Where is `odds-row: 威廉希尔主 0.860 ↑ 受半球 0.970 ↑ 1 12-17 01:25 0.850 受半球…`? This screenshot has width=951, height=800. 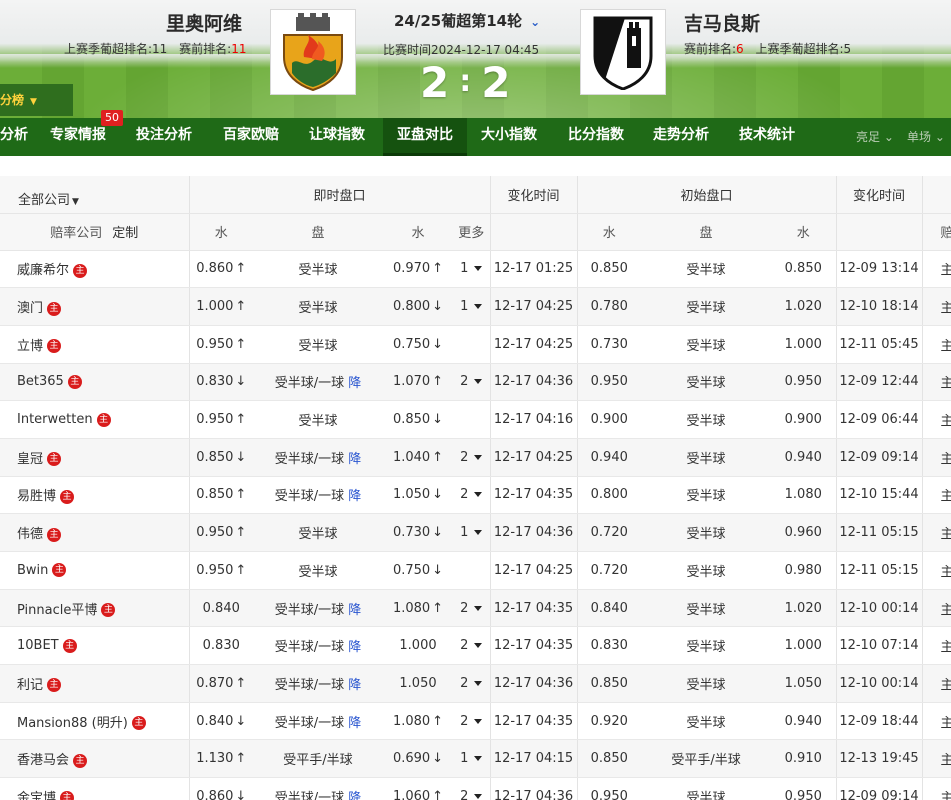 odds-row: 威廉希尔主 0.860 ↑ 受半球 0.970 ↑ 1 12-17 01:25 0.850 受半球… is located at coordinates (475, 269).